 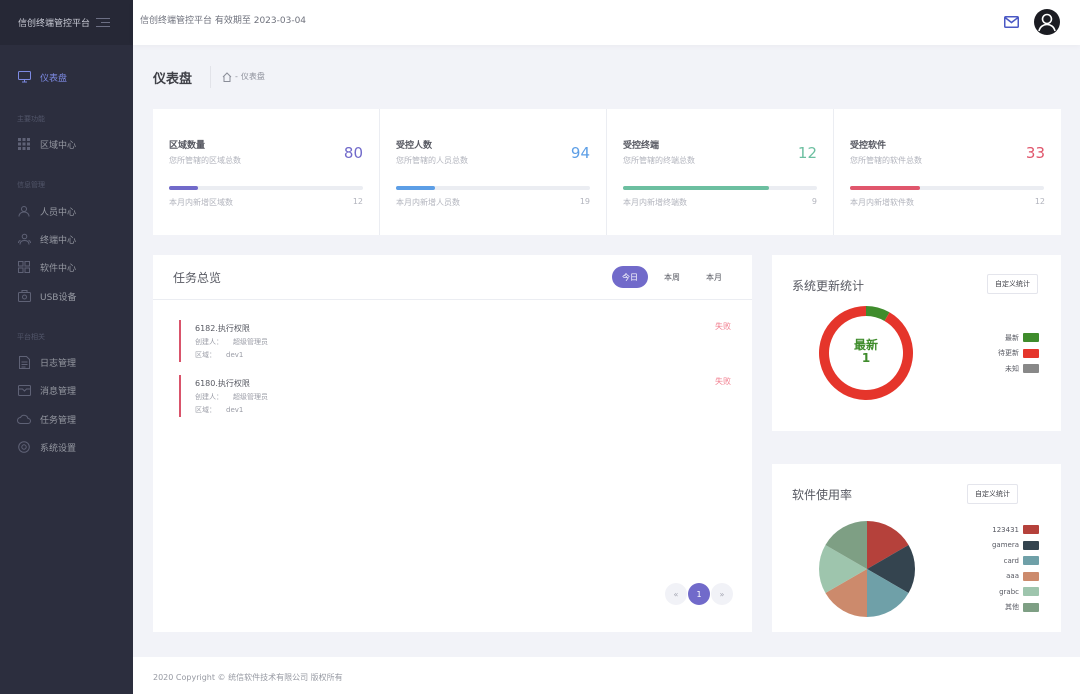 What do you see at coordinates (24, 211) in the screenshot?
I see `user-icon` at bounding box center [24, 211].